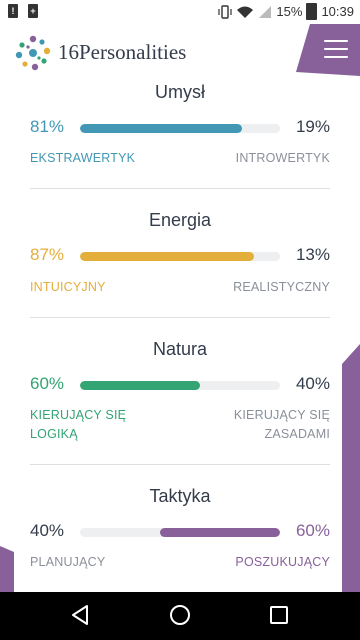 The height and width of the screenshot is (640, 360). I want to click on recent-apps-icon, so click(279, 615).